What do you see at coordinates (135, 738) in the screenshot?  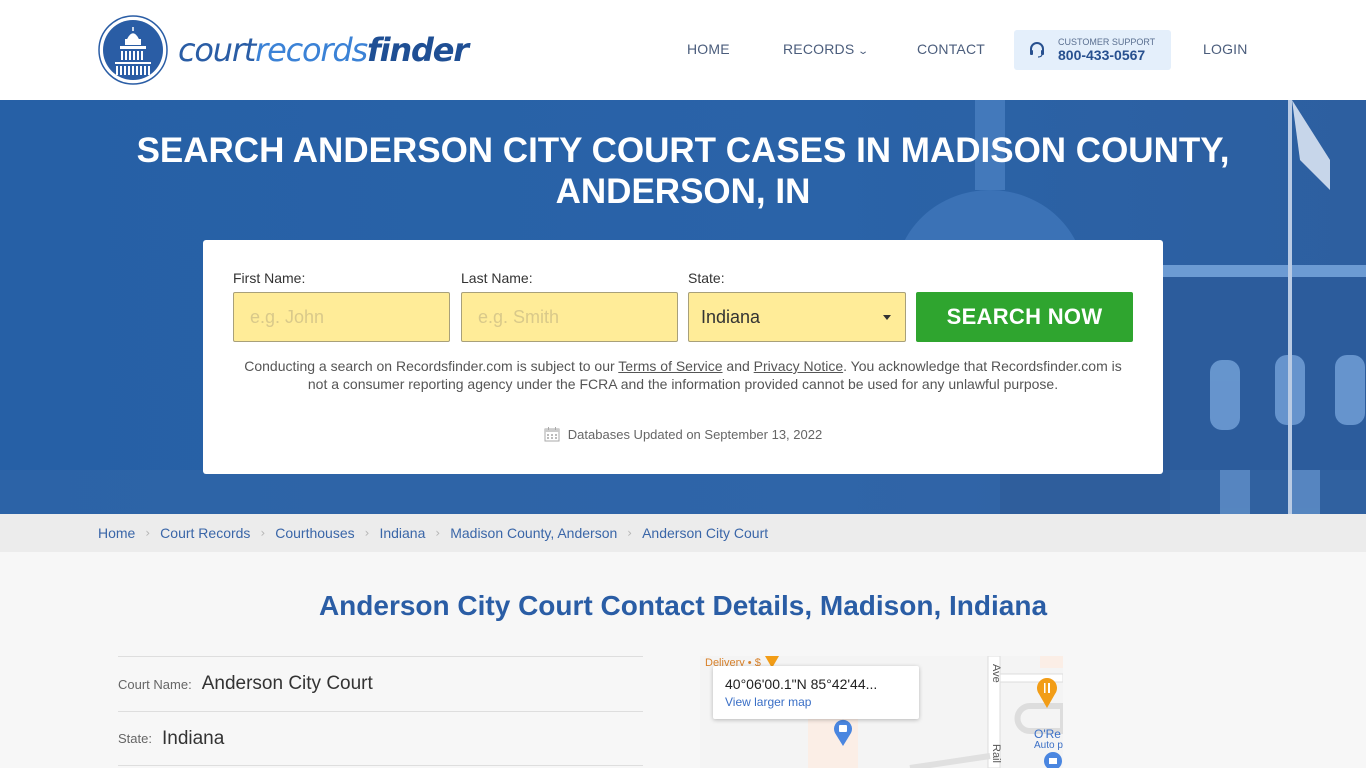 I see `detail-label: State:` at bounding box center [135, 738].